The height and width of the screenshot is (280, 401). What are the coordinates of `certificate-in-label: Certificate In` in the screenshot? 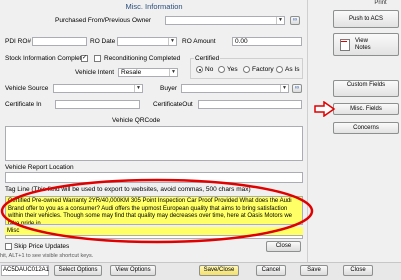 It's located at (23, 104).